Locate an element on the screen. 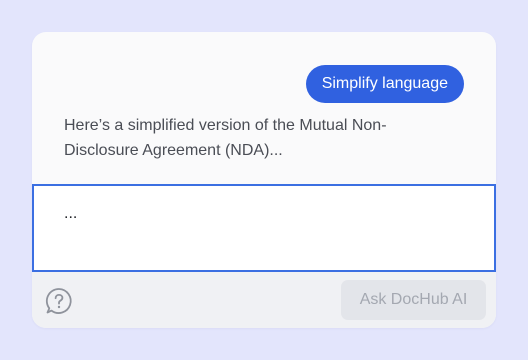 This screenshot has height=360, width=528. ask-dochub-ai-button: Ask DocHub AI is located at coordinates (413, 300).